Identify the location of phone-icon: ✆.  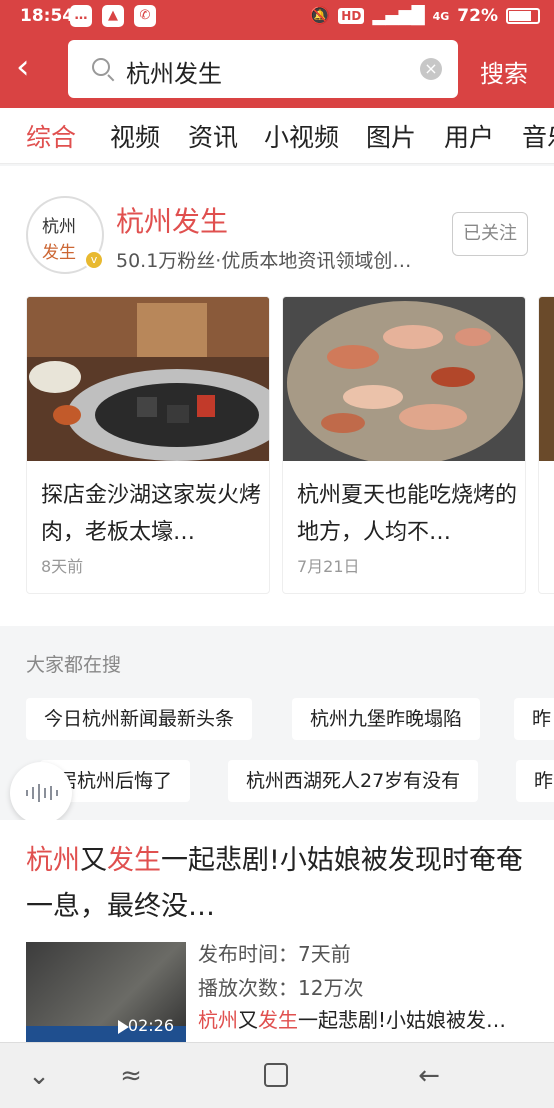
(145, 16).